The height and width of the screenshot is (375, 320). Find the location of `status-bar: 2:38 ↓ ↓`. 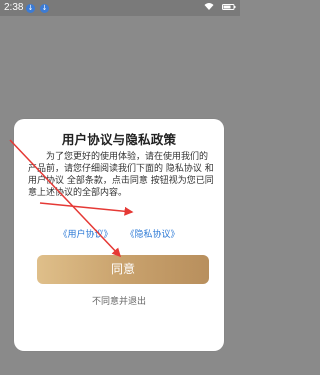

status-bar: 2:38 ↓ ↓ is located at coordinates (120, 8).